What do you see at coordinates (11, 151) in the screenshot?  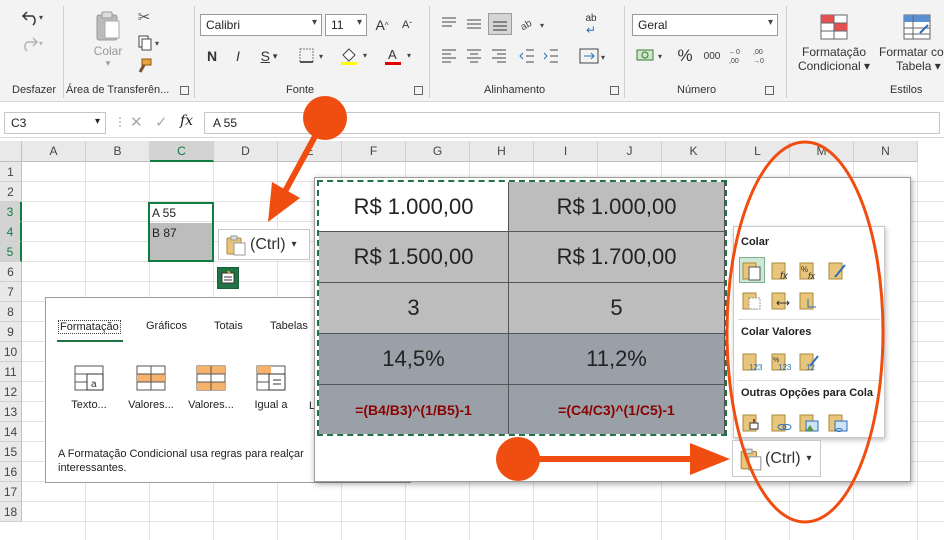 I see `select-all-corner` at bounding box center [11, 151].